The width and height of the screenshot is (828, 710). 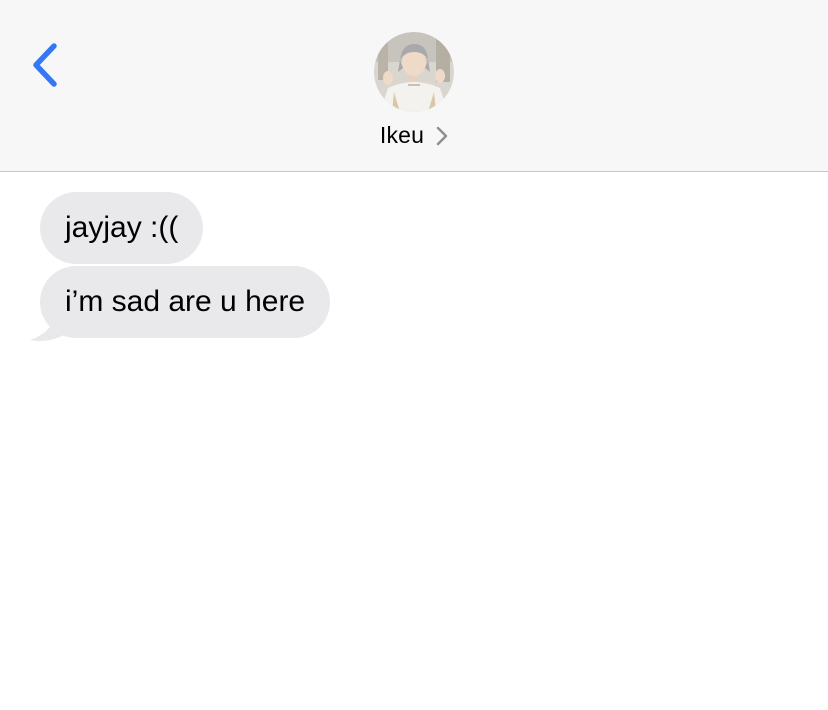 I want to click on message-bubble-incoming: i’m sad are u here, so click(x=185, y=302).